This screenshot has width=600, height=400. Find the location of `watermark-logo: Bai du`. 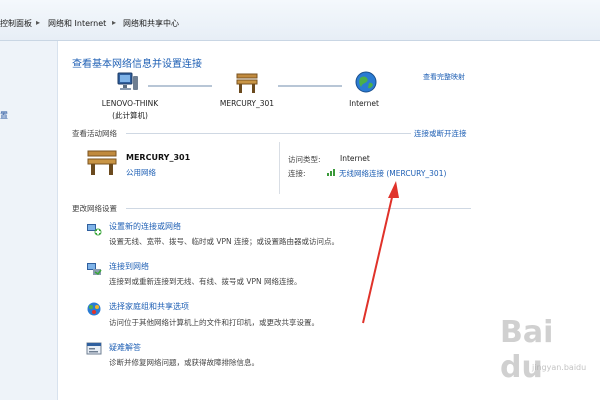

watermark-logo: Bai du is located at coordinates (527, 350).